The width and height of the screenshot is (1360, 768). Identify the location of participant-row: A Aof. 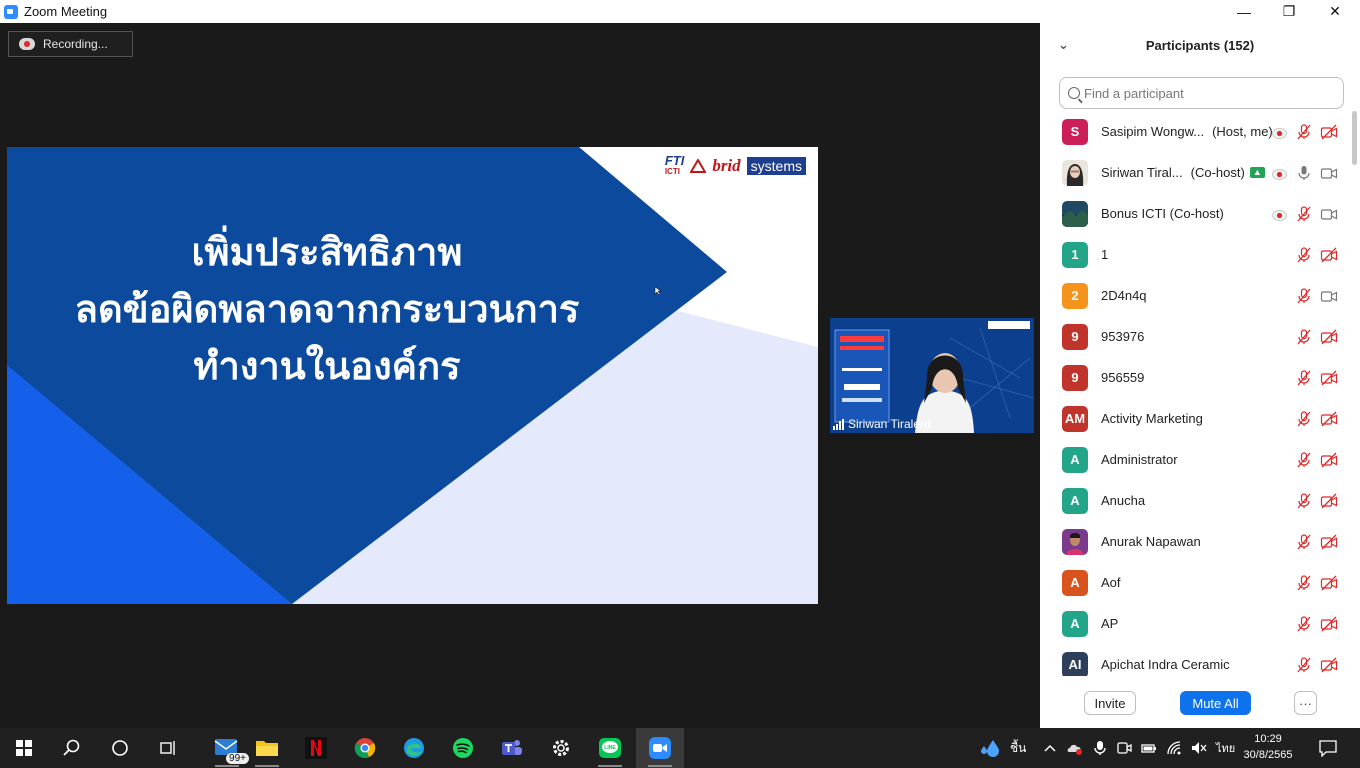
(1195, 582).